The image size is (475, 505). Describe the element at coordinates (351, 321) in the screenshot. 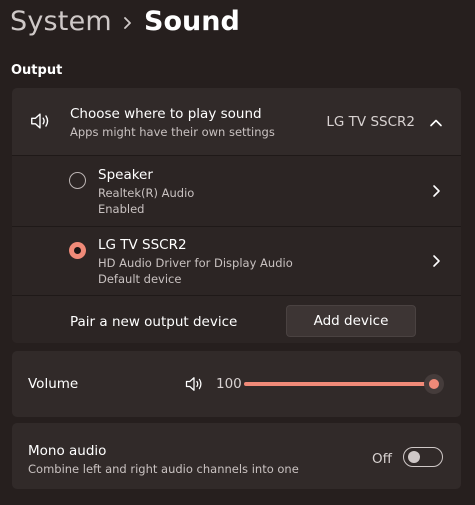

I see `add-device-button: Add device` at that location.